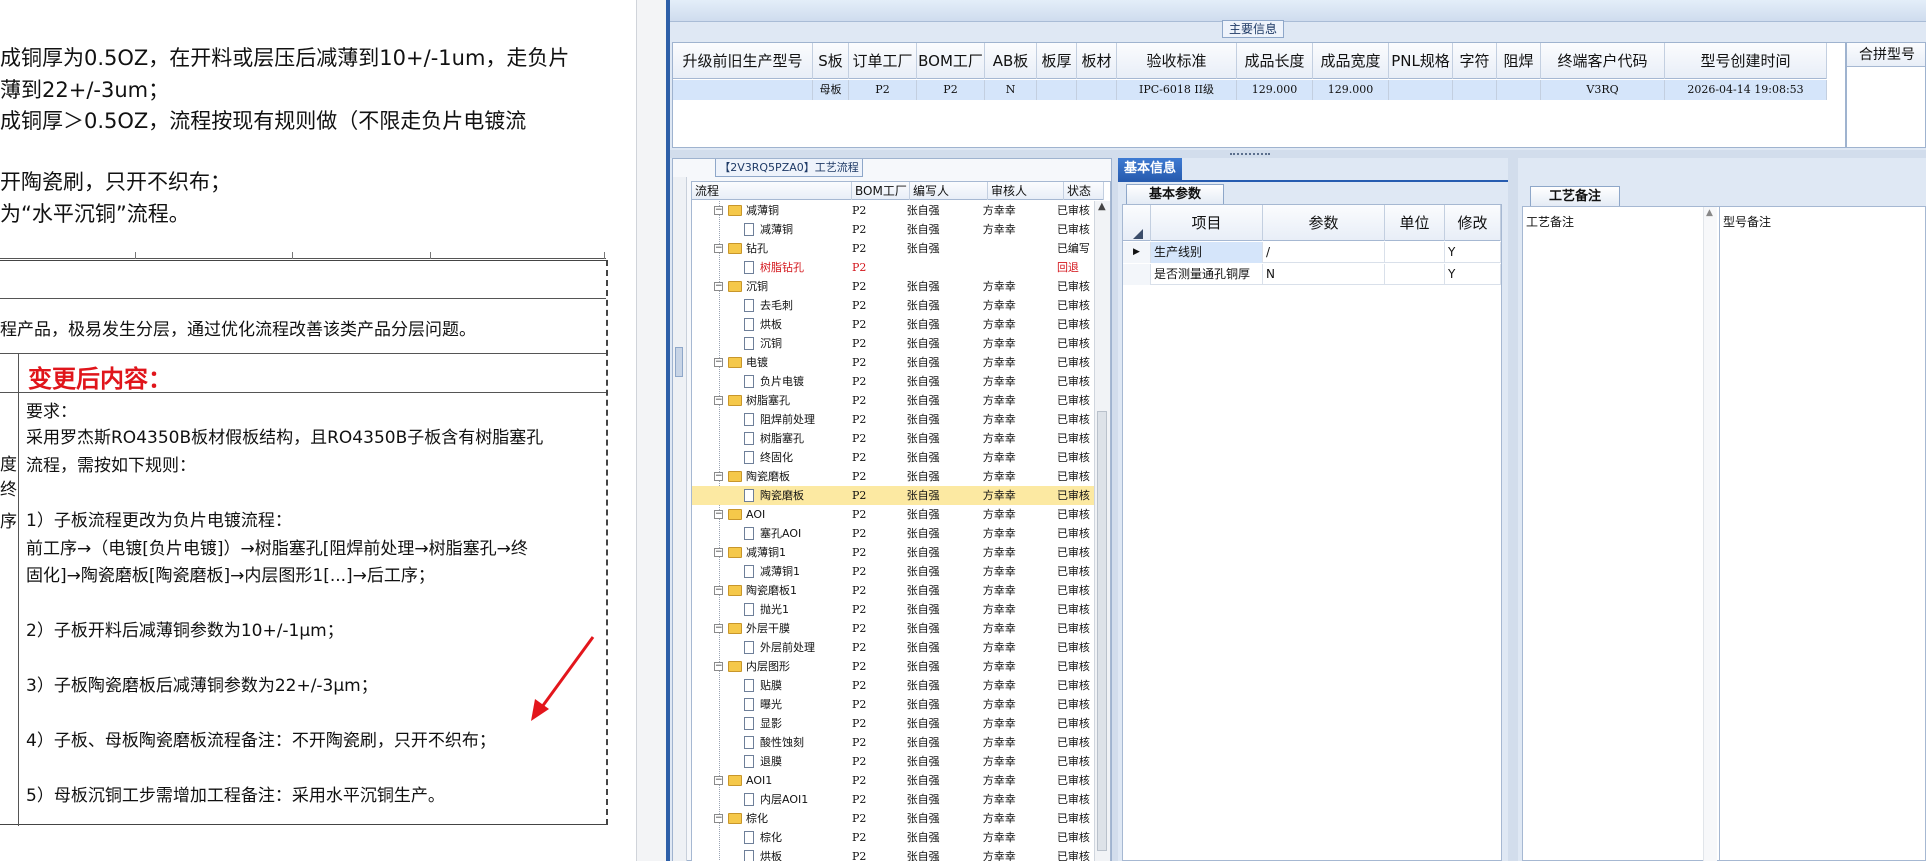 This screenshot has height=861, width=1926. Describe the element at coordinates (770, 666) in the screenshot. I see `step-name-cell: − 内层图形` at that location.